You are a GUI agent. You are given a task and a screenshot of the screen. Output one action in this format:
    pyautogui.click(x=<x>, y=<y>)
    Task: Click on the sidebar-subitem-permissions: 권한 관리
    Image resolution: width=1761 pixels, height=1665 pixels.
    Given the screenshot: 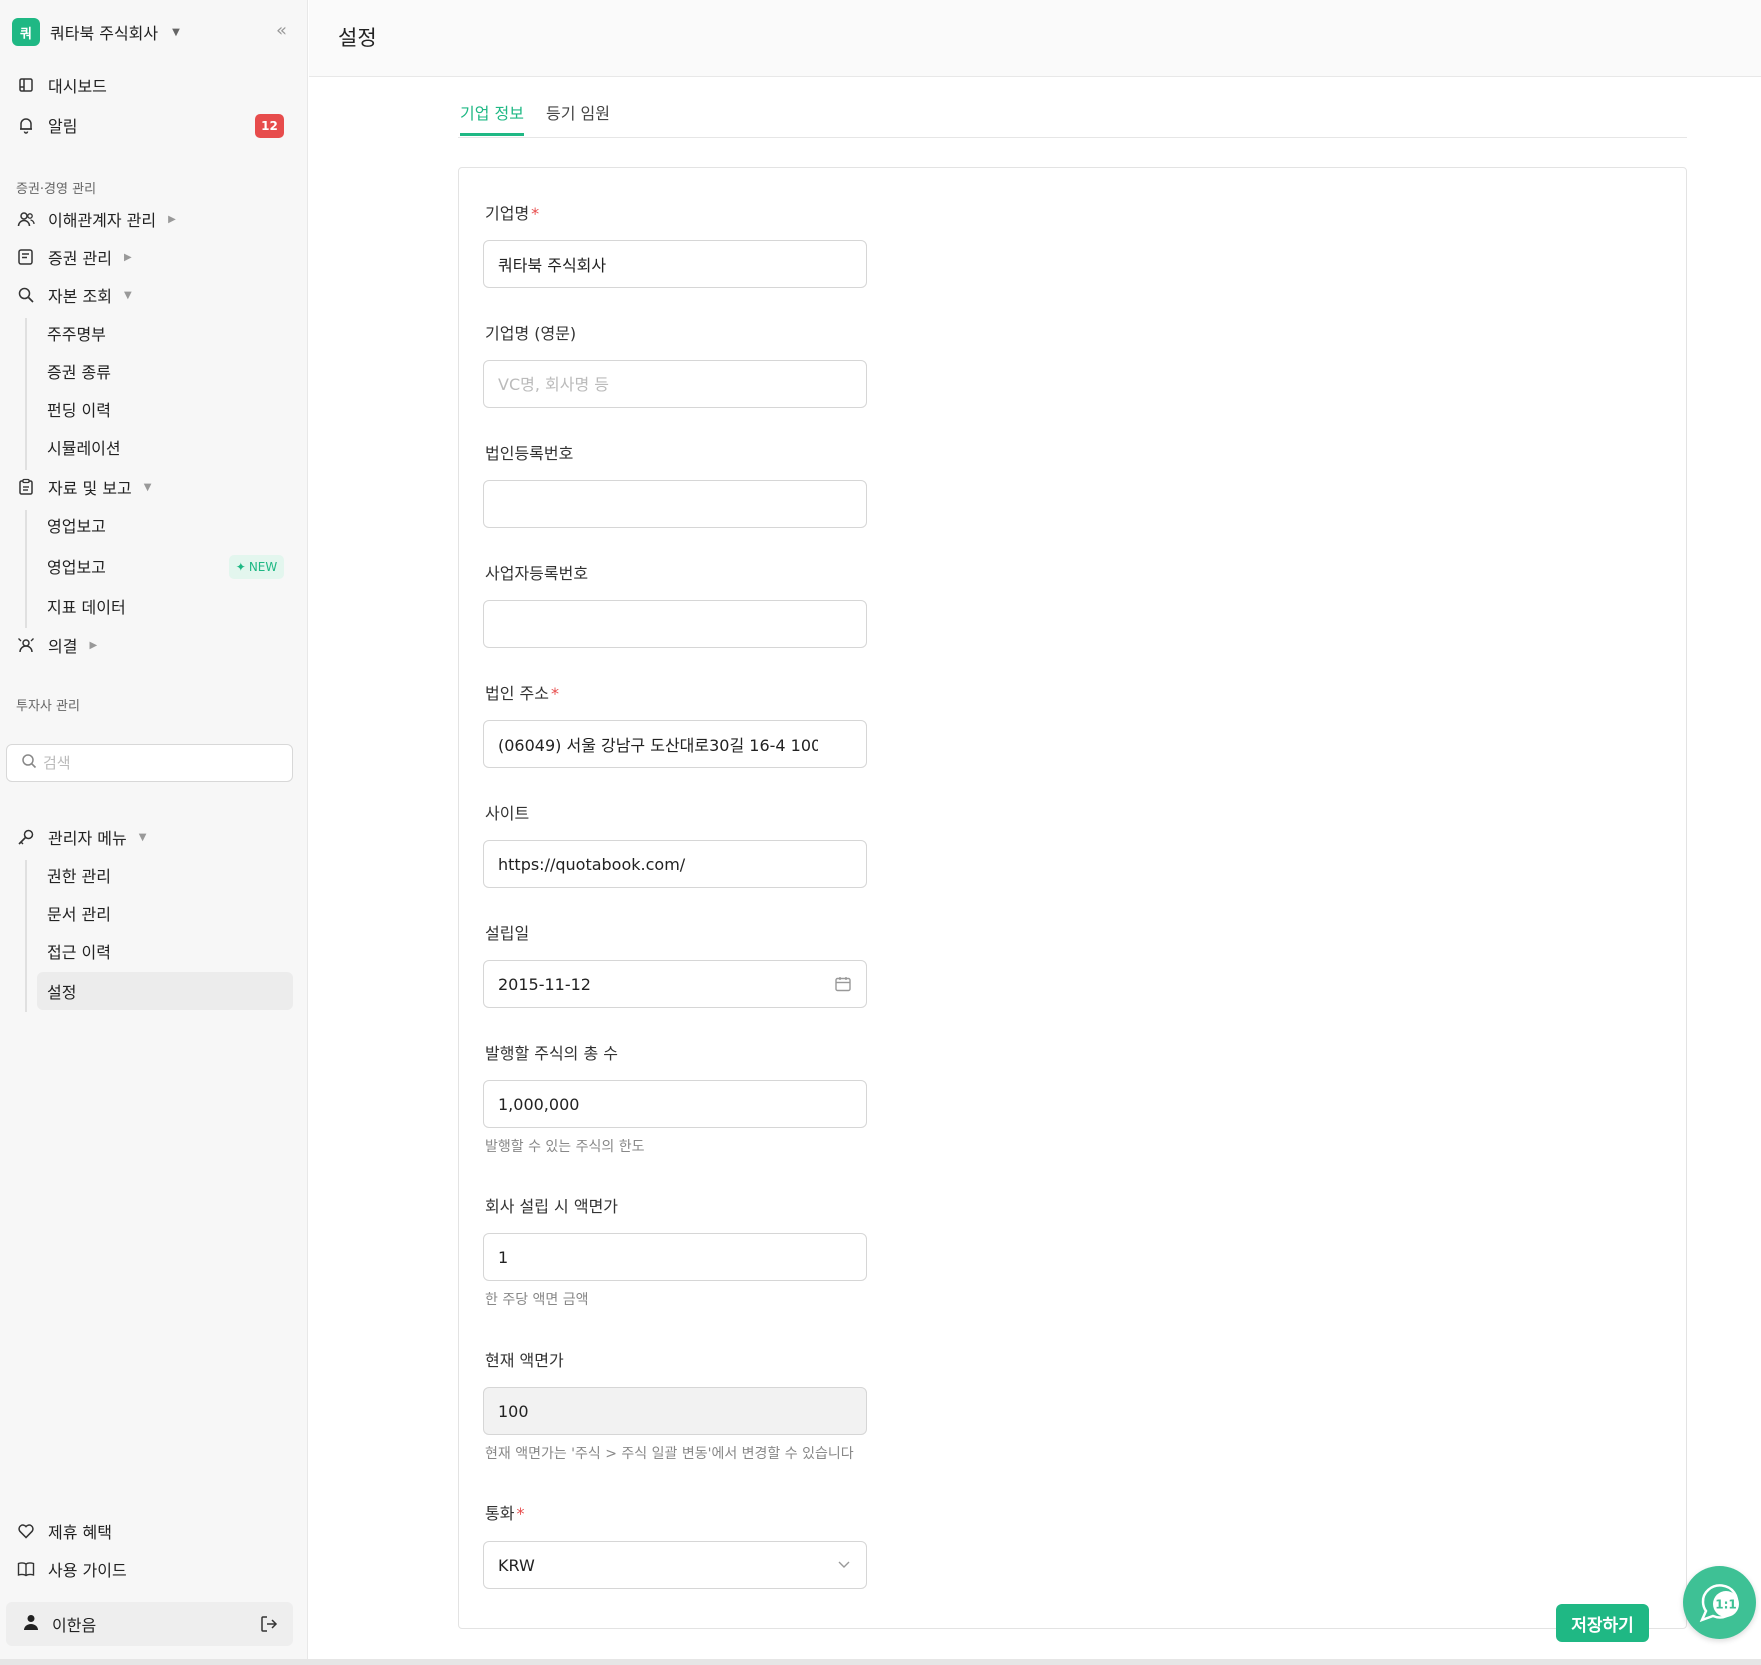 What is the action you would take?
    pyautogui.click(x=79, y=875)
    